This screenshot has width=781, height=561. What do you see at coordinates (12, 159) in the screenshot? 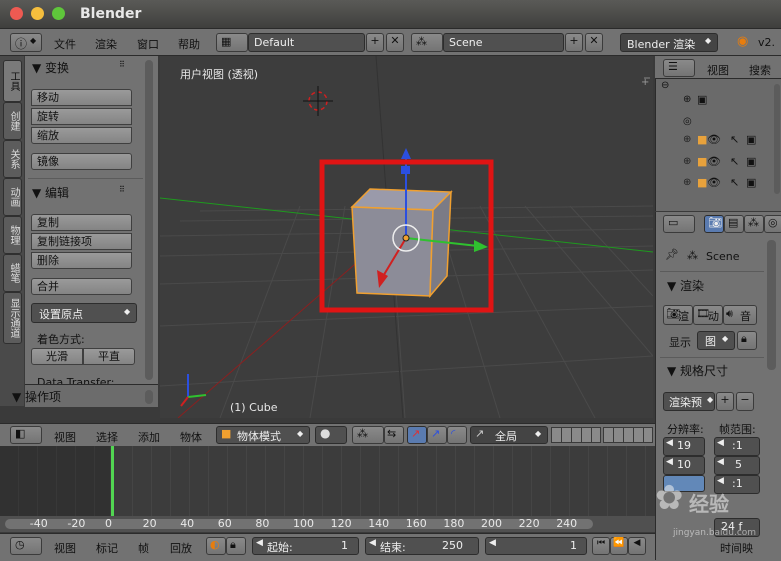
I see `tab-relations: 关系` at bounding box center [12, 159].